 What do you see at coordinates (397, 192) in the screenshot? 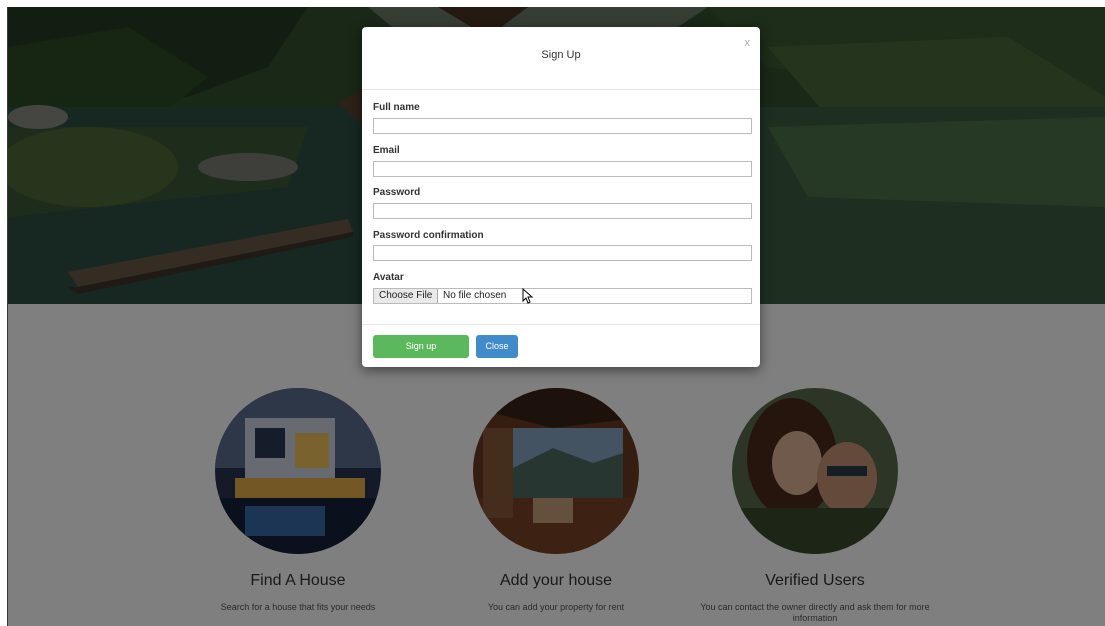
I see `password-label: Password` at bounding box center [397, 192].